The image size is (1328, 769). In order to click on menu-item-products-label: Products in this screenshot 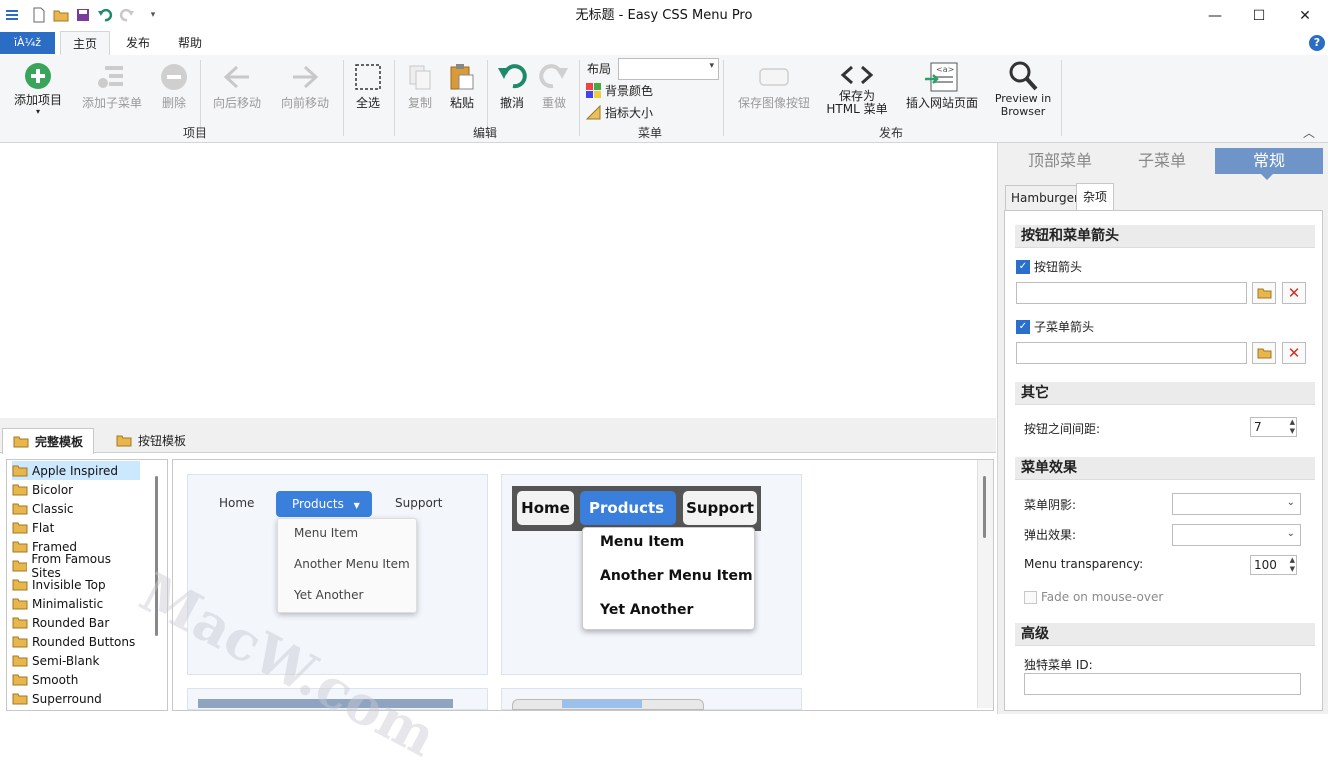, I will do `click(318, 504)`.